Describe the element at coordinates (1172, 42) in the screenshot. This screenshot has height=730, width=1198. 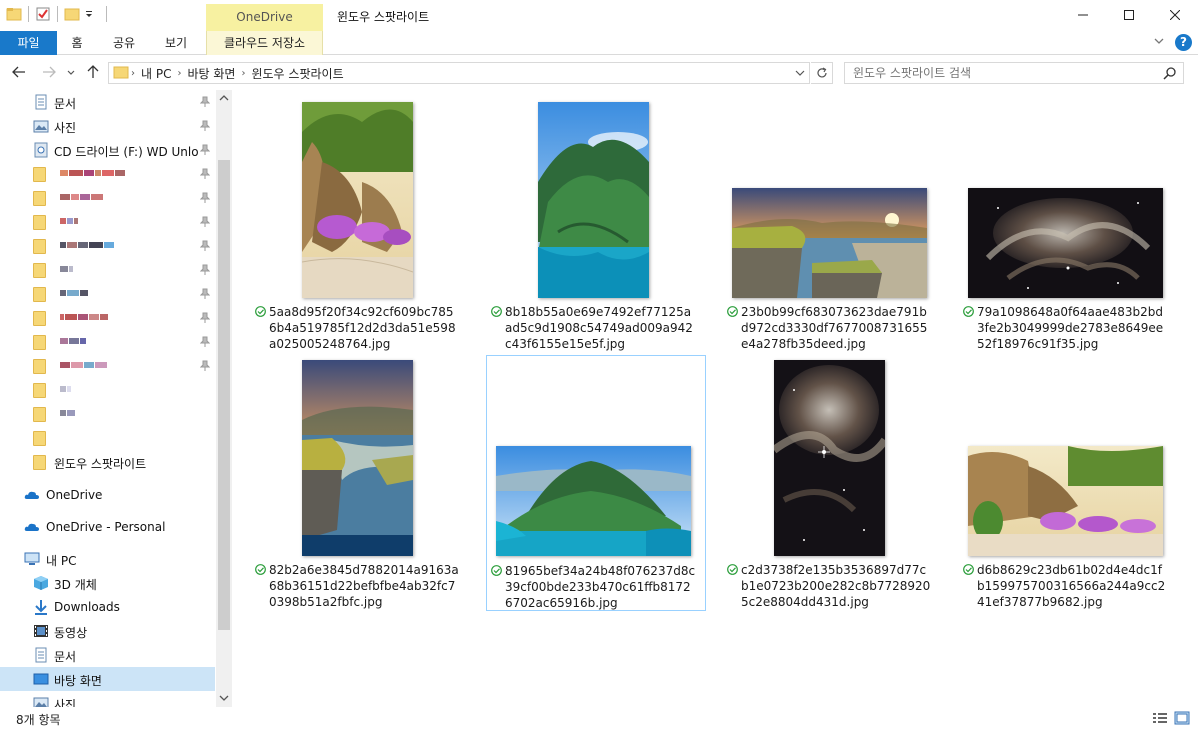
I see `ribbon-controls: ?` at that location.